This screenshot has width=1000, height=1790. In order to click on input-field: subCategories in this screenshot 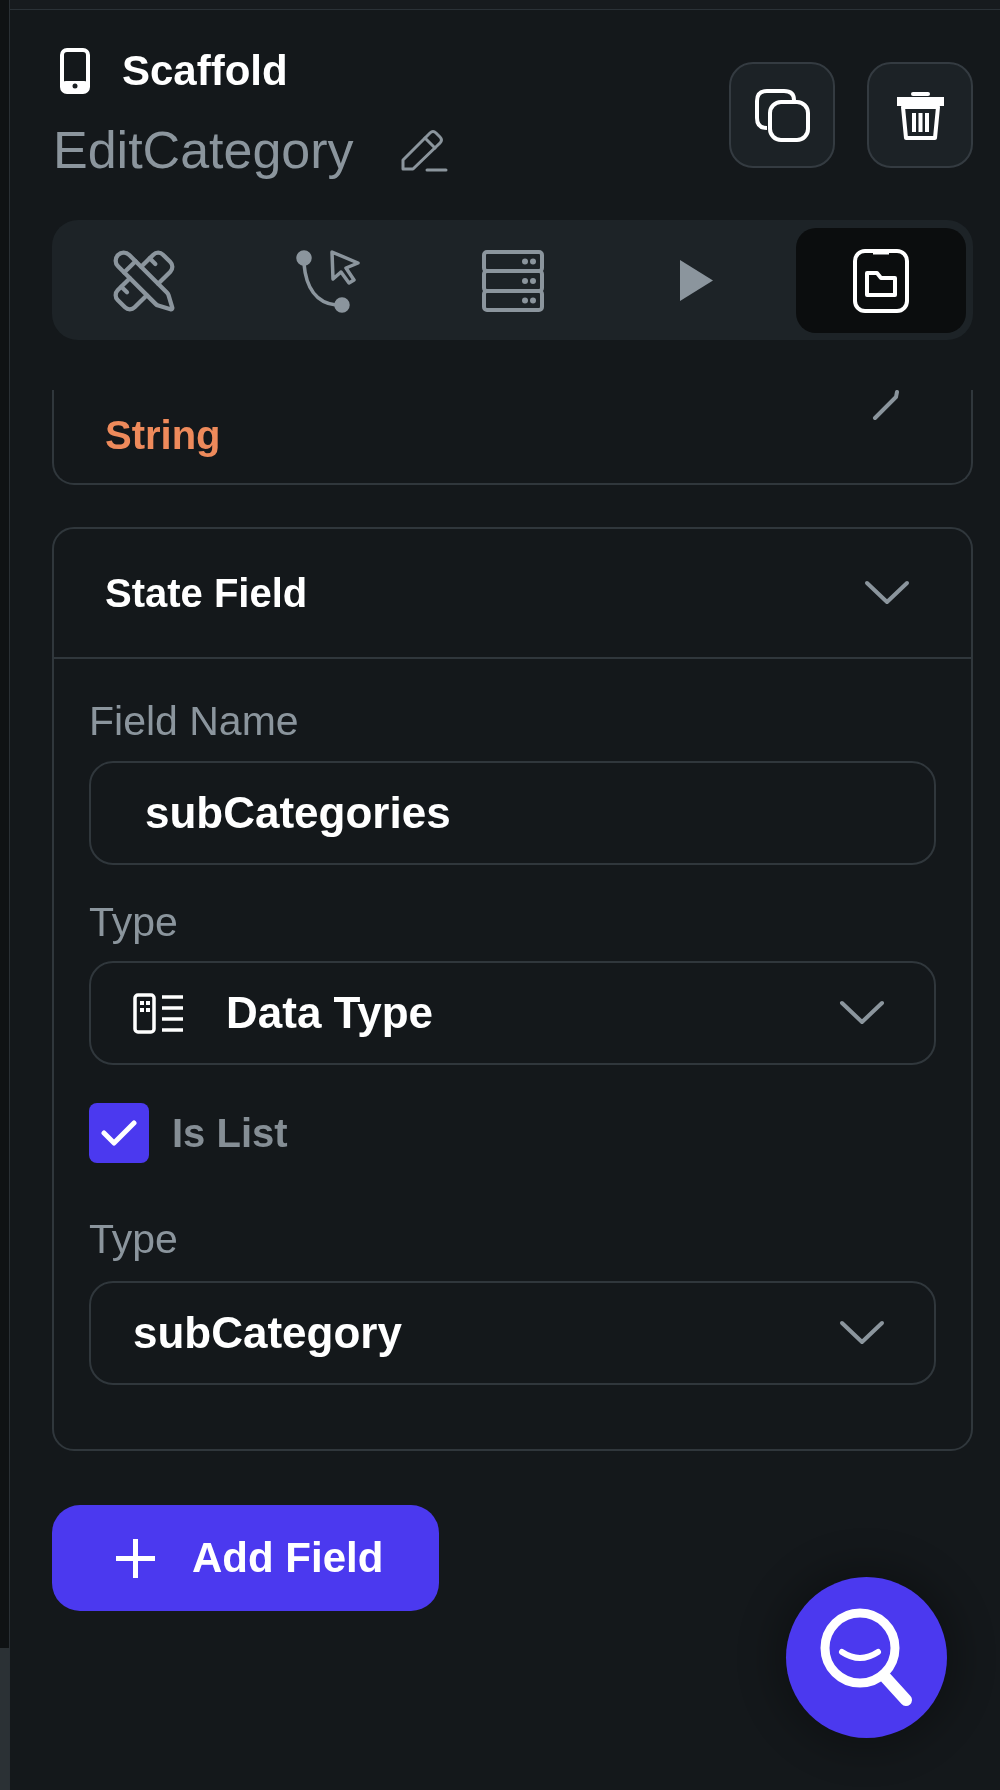, I will do `click(512, 813)`.